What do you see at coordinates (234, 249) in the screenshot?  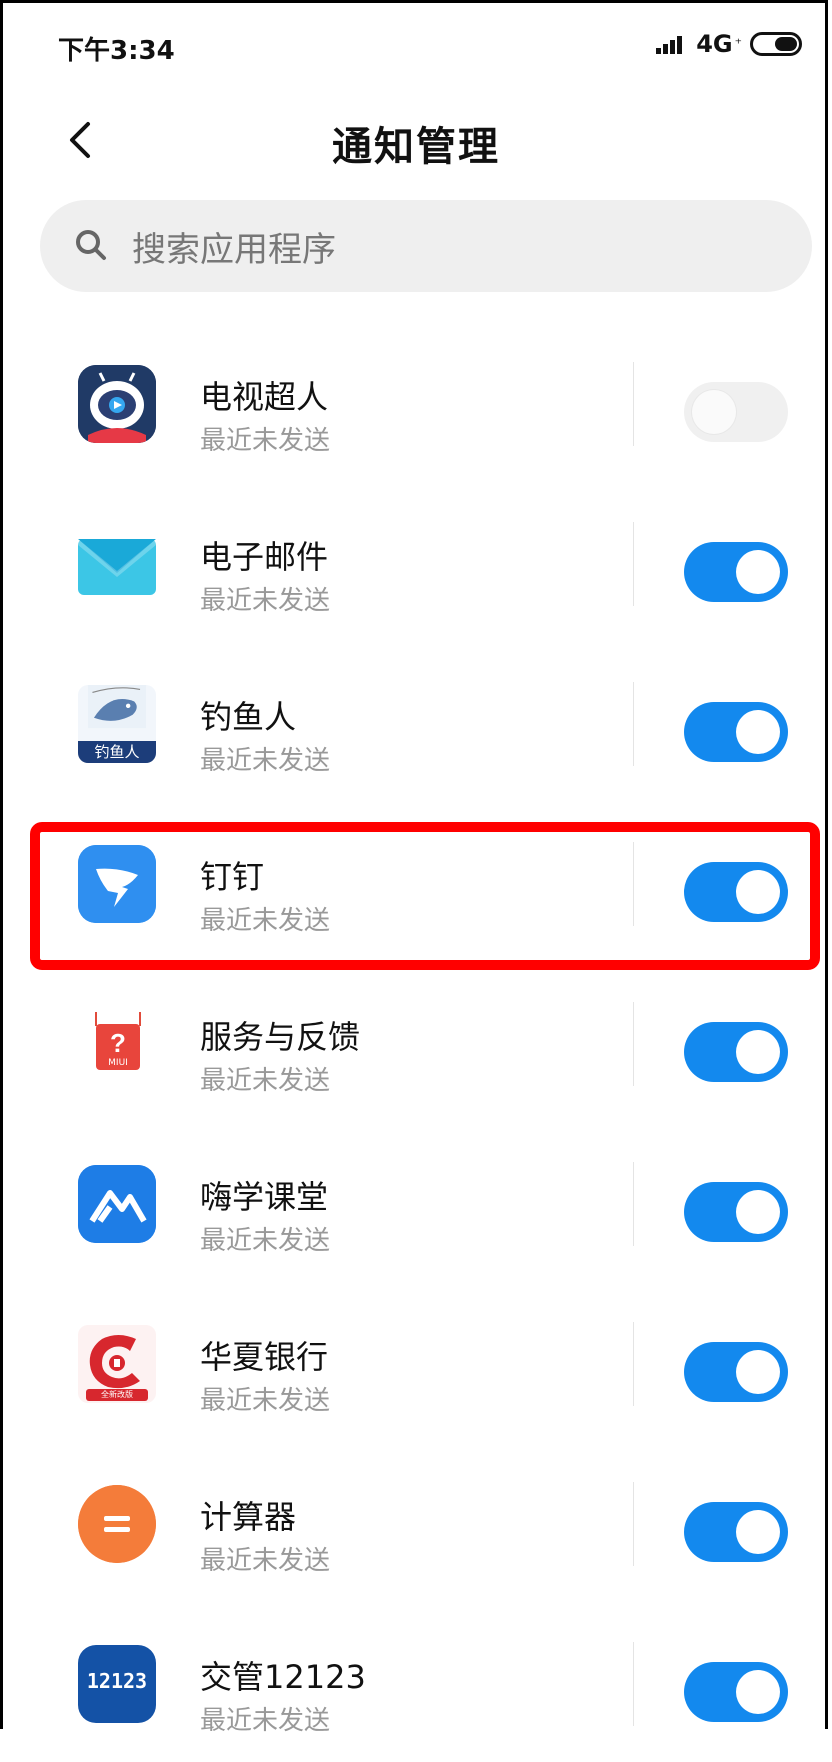 I see `search-placeholder: 搜索应用程序` at bounding box center [234, 249].